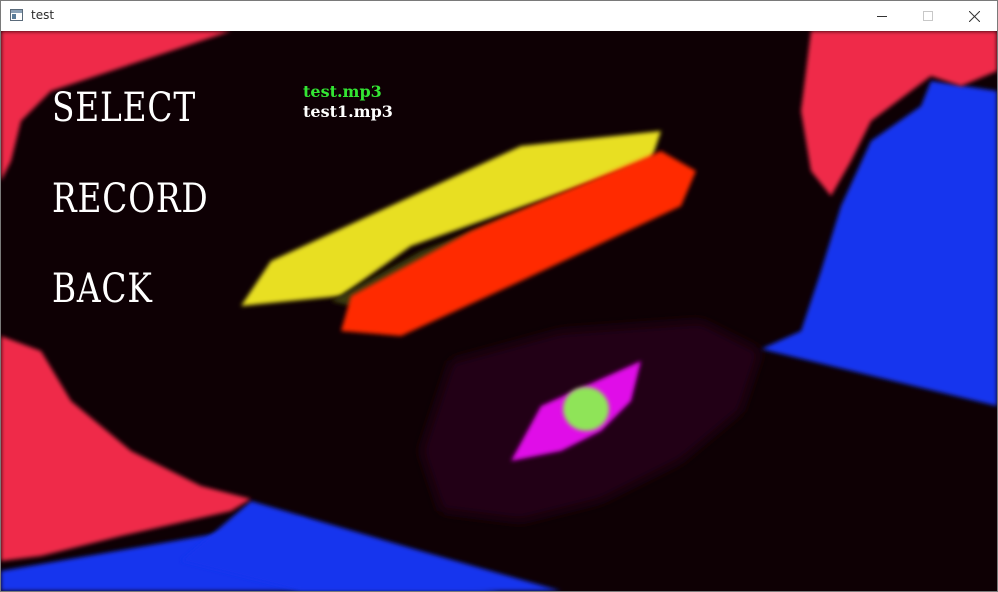 The width and height of the screenshot is (998, 592). What do you see at coordinates (102, 289) in the screenshot?
I see `menu-back-button: BACK` at bounding box center [102, 289].